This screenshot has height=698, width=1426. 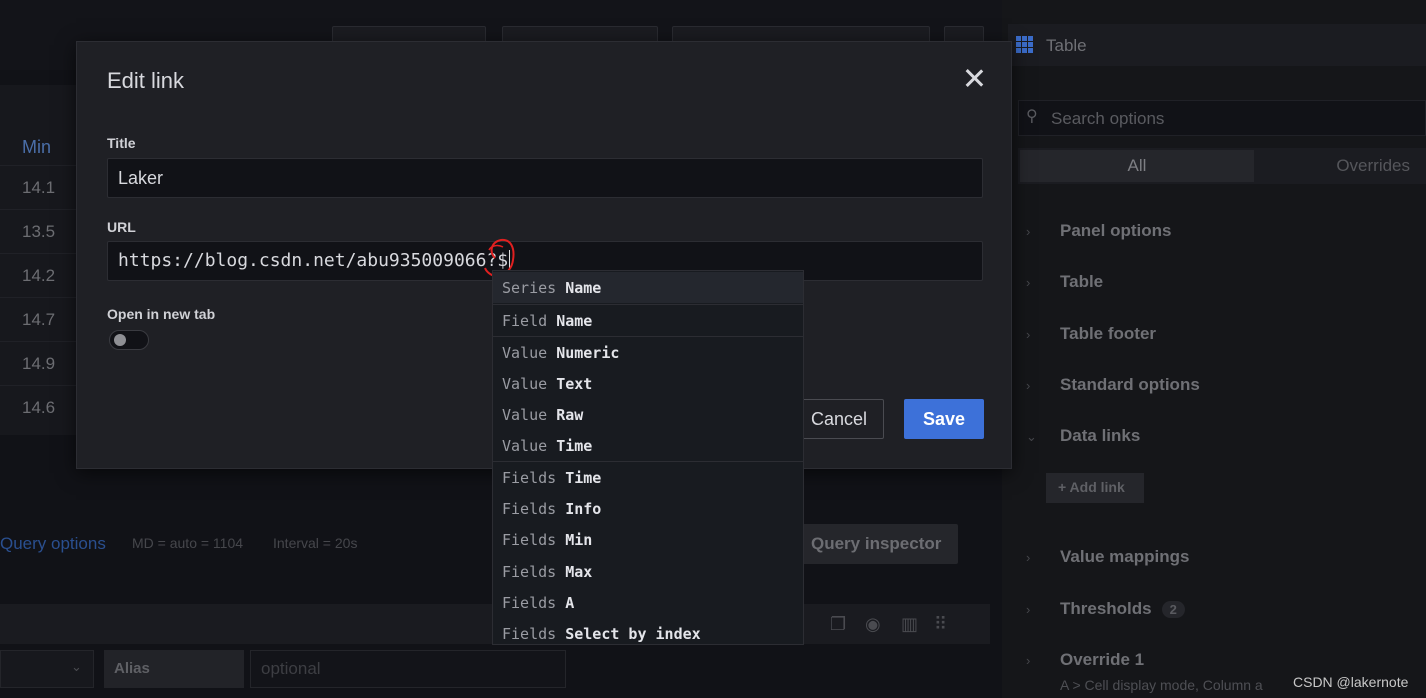 What do you see at coordinates (877, 544) in the screenshot?
I see `query-inspector-button: Query inspector` at bounding box center [877, 544].